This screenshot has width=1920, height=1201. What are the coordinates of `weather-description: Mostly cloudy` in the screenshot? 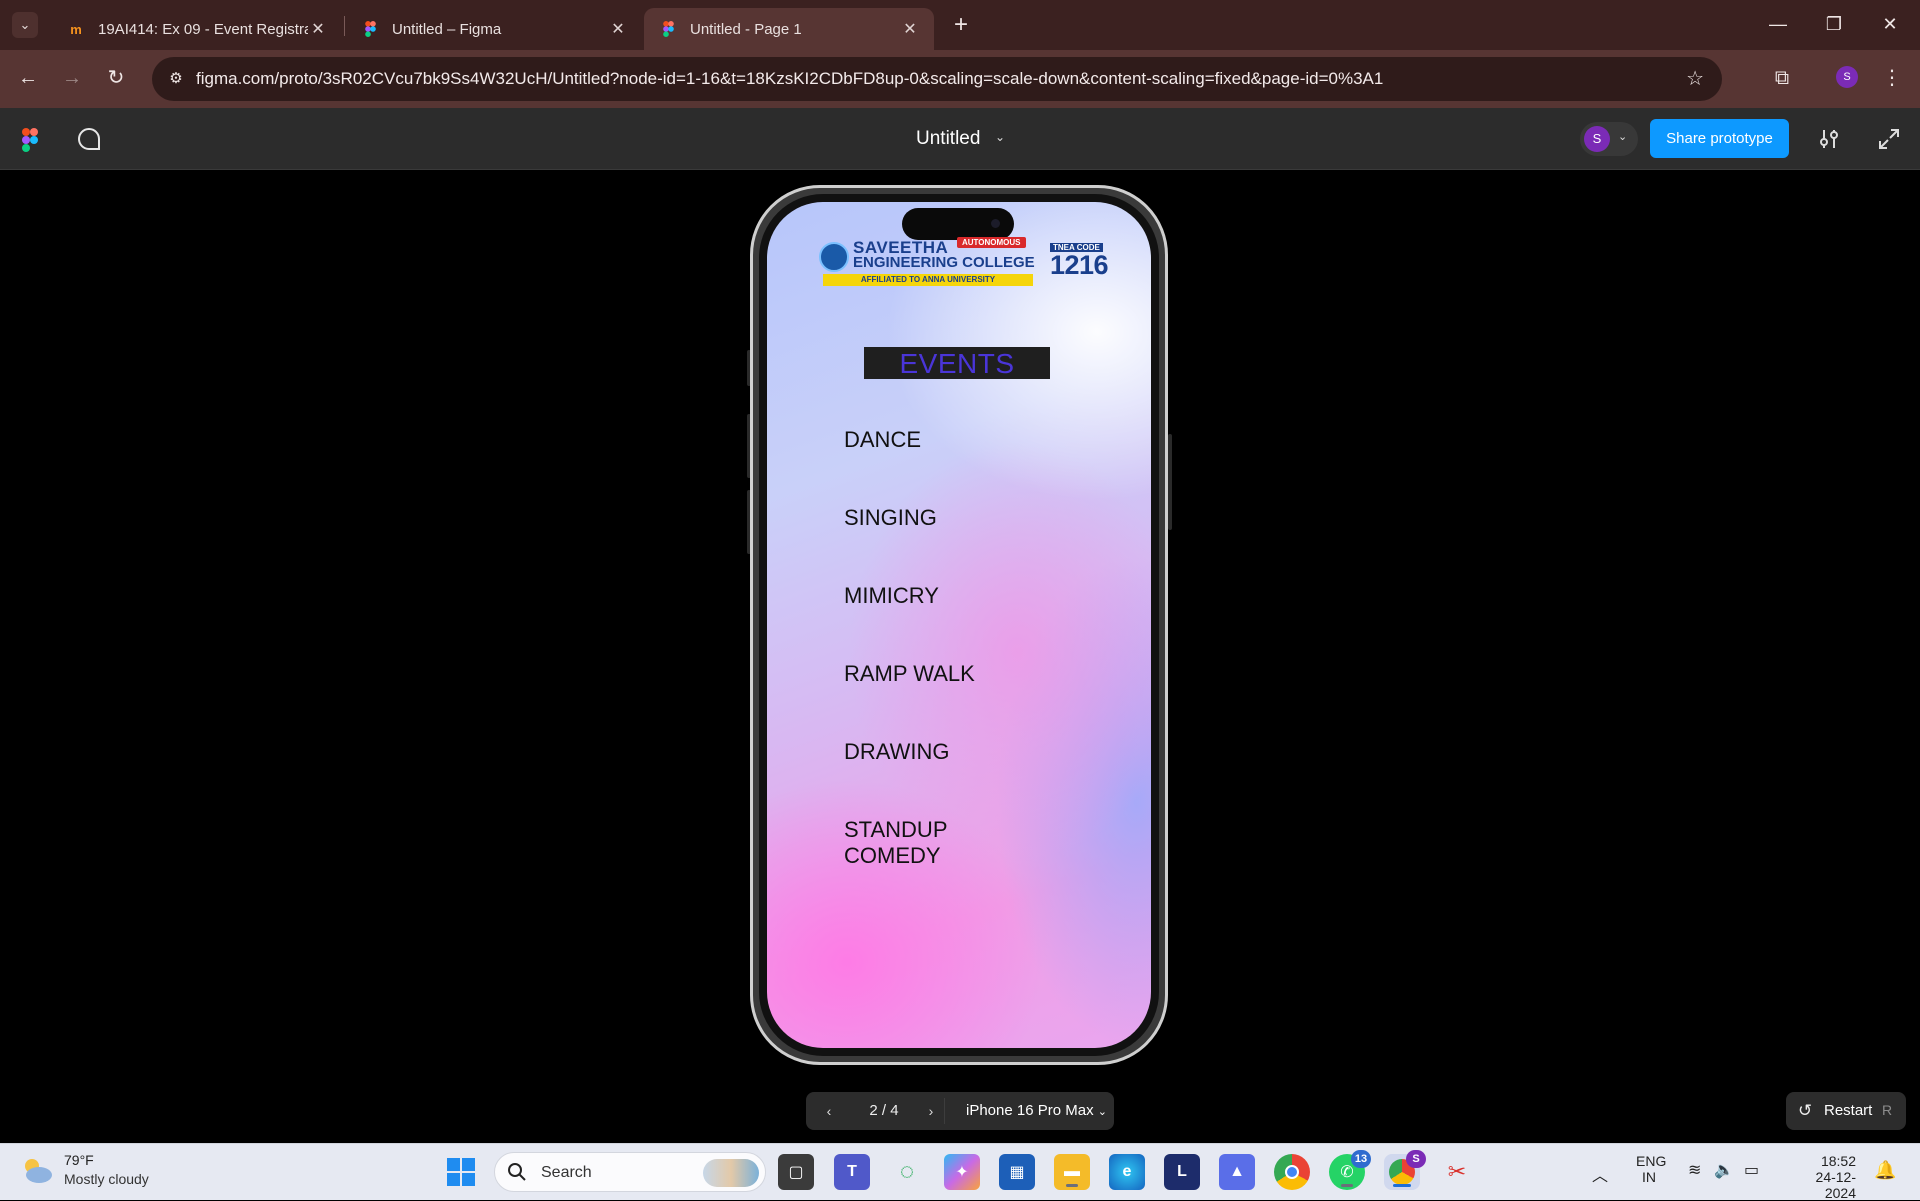 It's located at (106, 1179).